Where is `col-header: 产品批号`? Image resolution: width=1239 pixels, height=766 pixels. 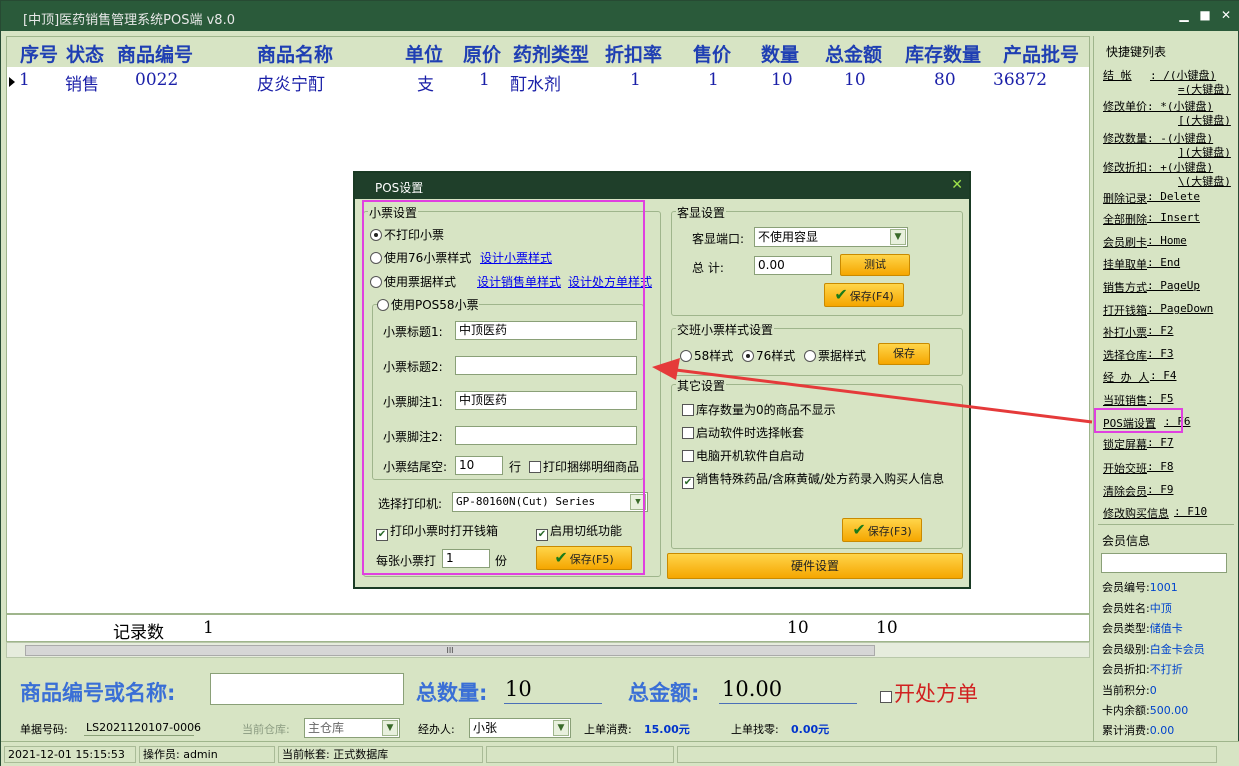 col-header: 产品批号 is located at coordinates (1041, 53).